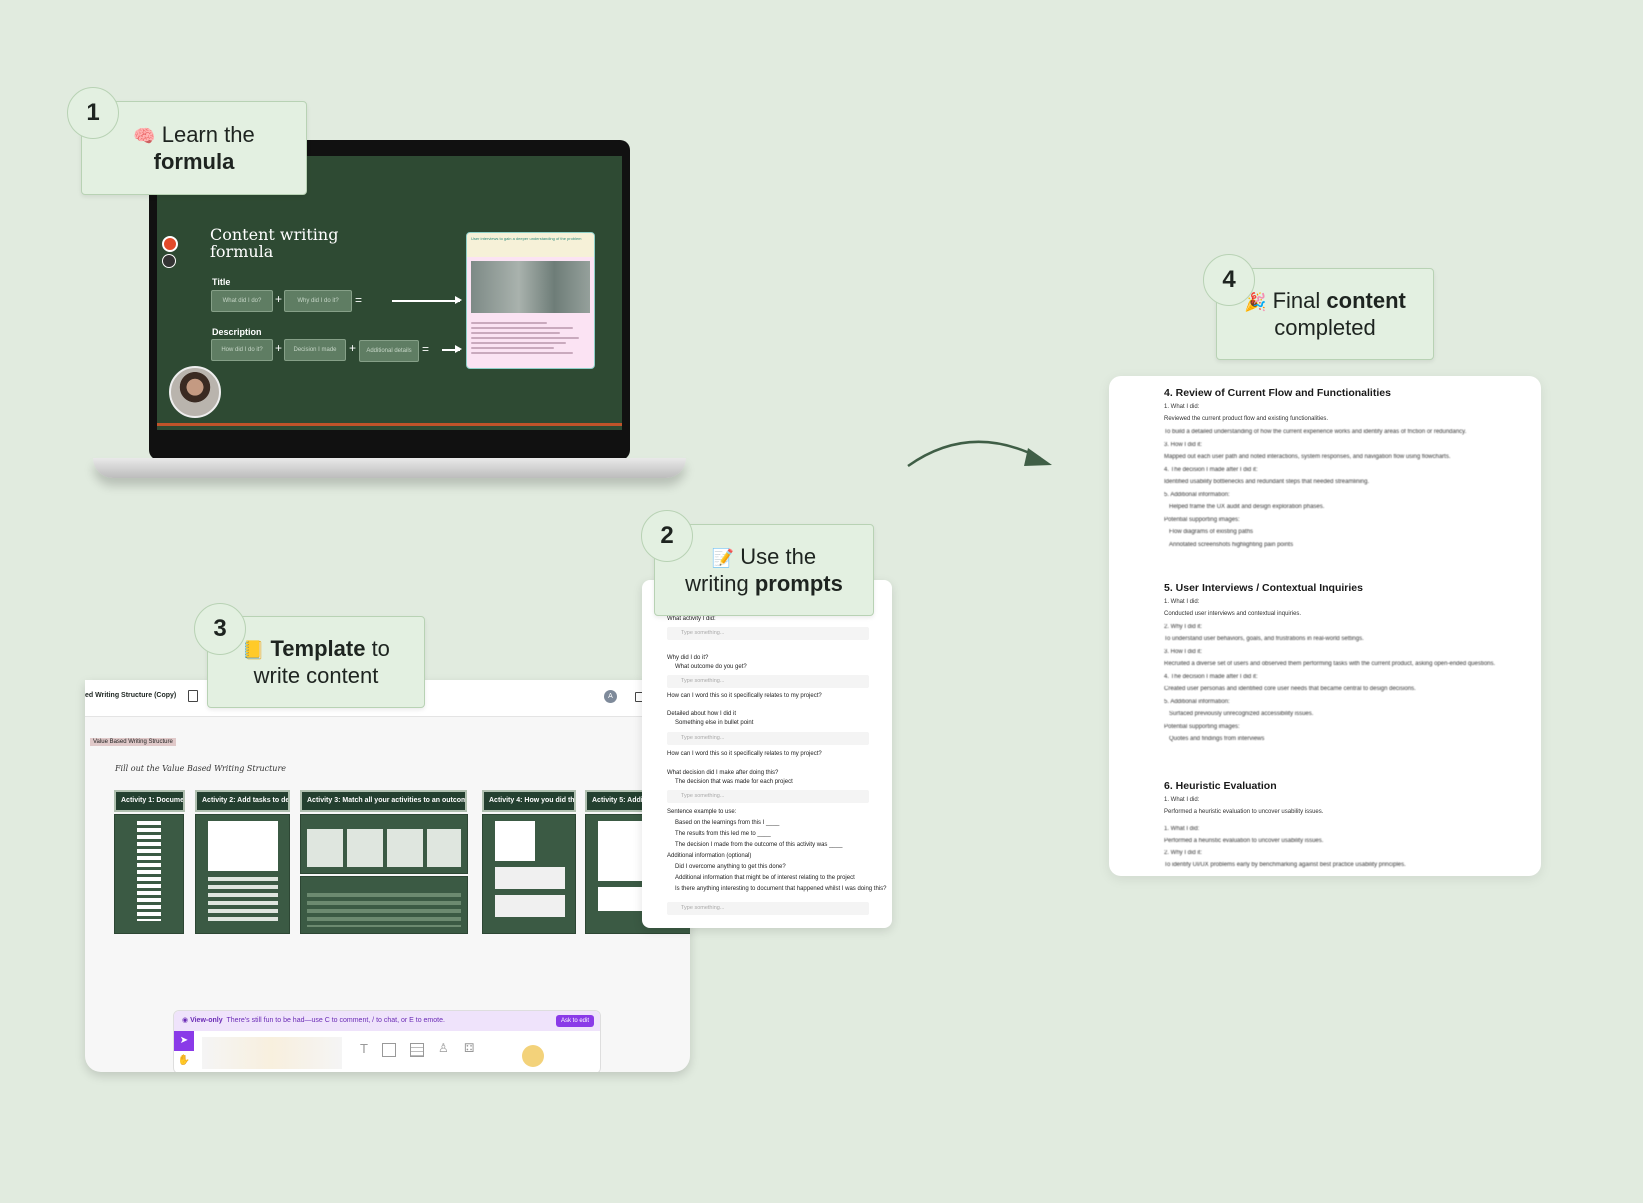 The height and width of the screenshot is (1203, 1643). I want to click on prompt-line: What activity I did:, so click(691, 619).